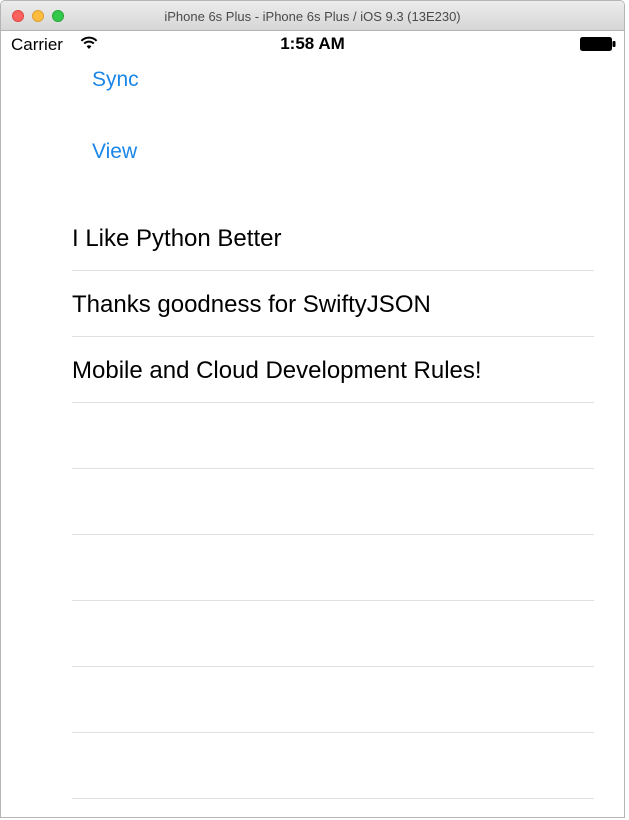 Image resolution: width=629 pixels, height=820 pixels. I want to click on sync-button: Sync, so click(115, 80).